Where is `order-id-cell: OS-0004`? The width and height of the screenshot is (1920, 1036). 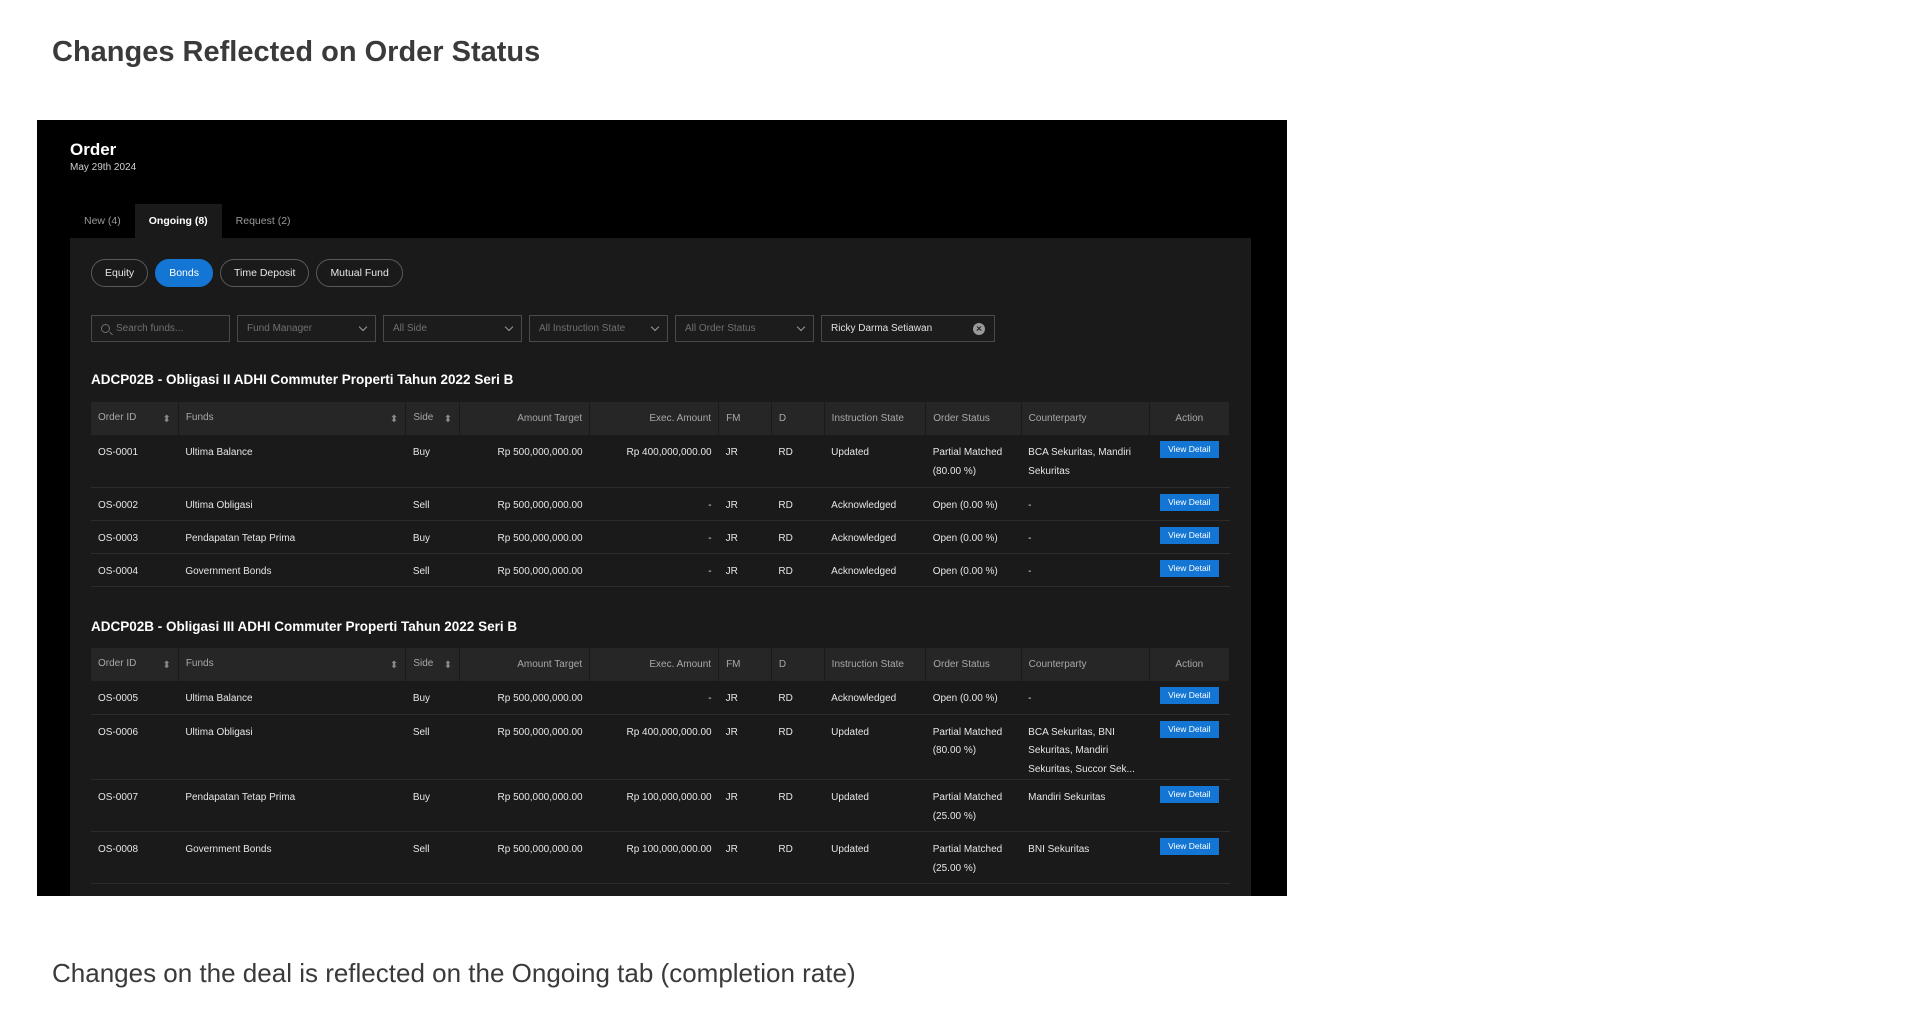
order-id-cell: OS-0004 is located at coordinates (135, 570).